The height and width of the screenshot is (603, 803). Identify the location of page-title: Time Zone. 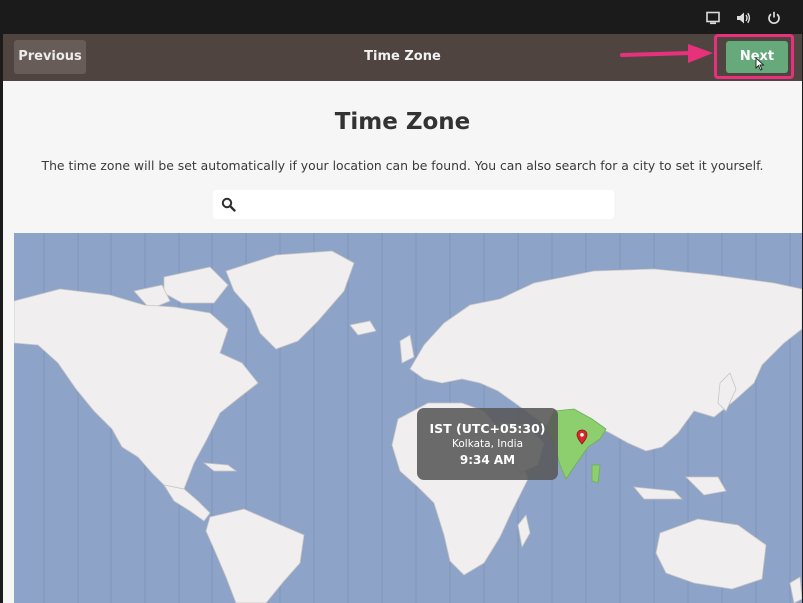
(402, 122).